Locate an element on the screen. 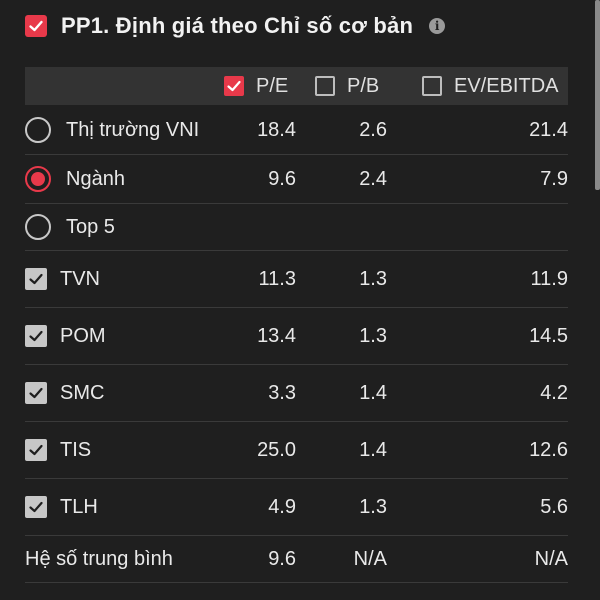 The height and width of the screenshot is (600, 600). pb-checkbox-icon is located at coordinates (325, 86).